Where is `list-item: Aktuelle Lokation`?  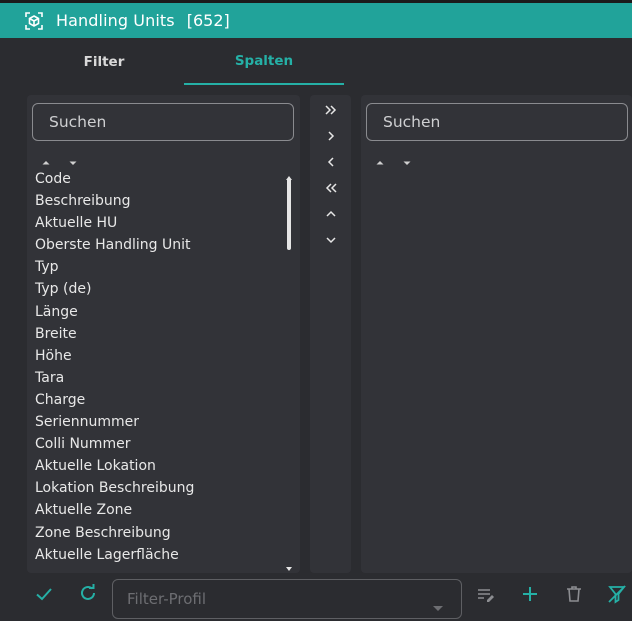
list-item: Aktuelle Lokation is located at coordinates (160, 466).